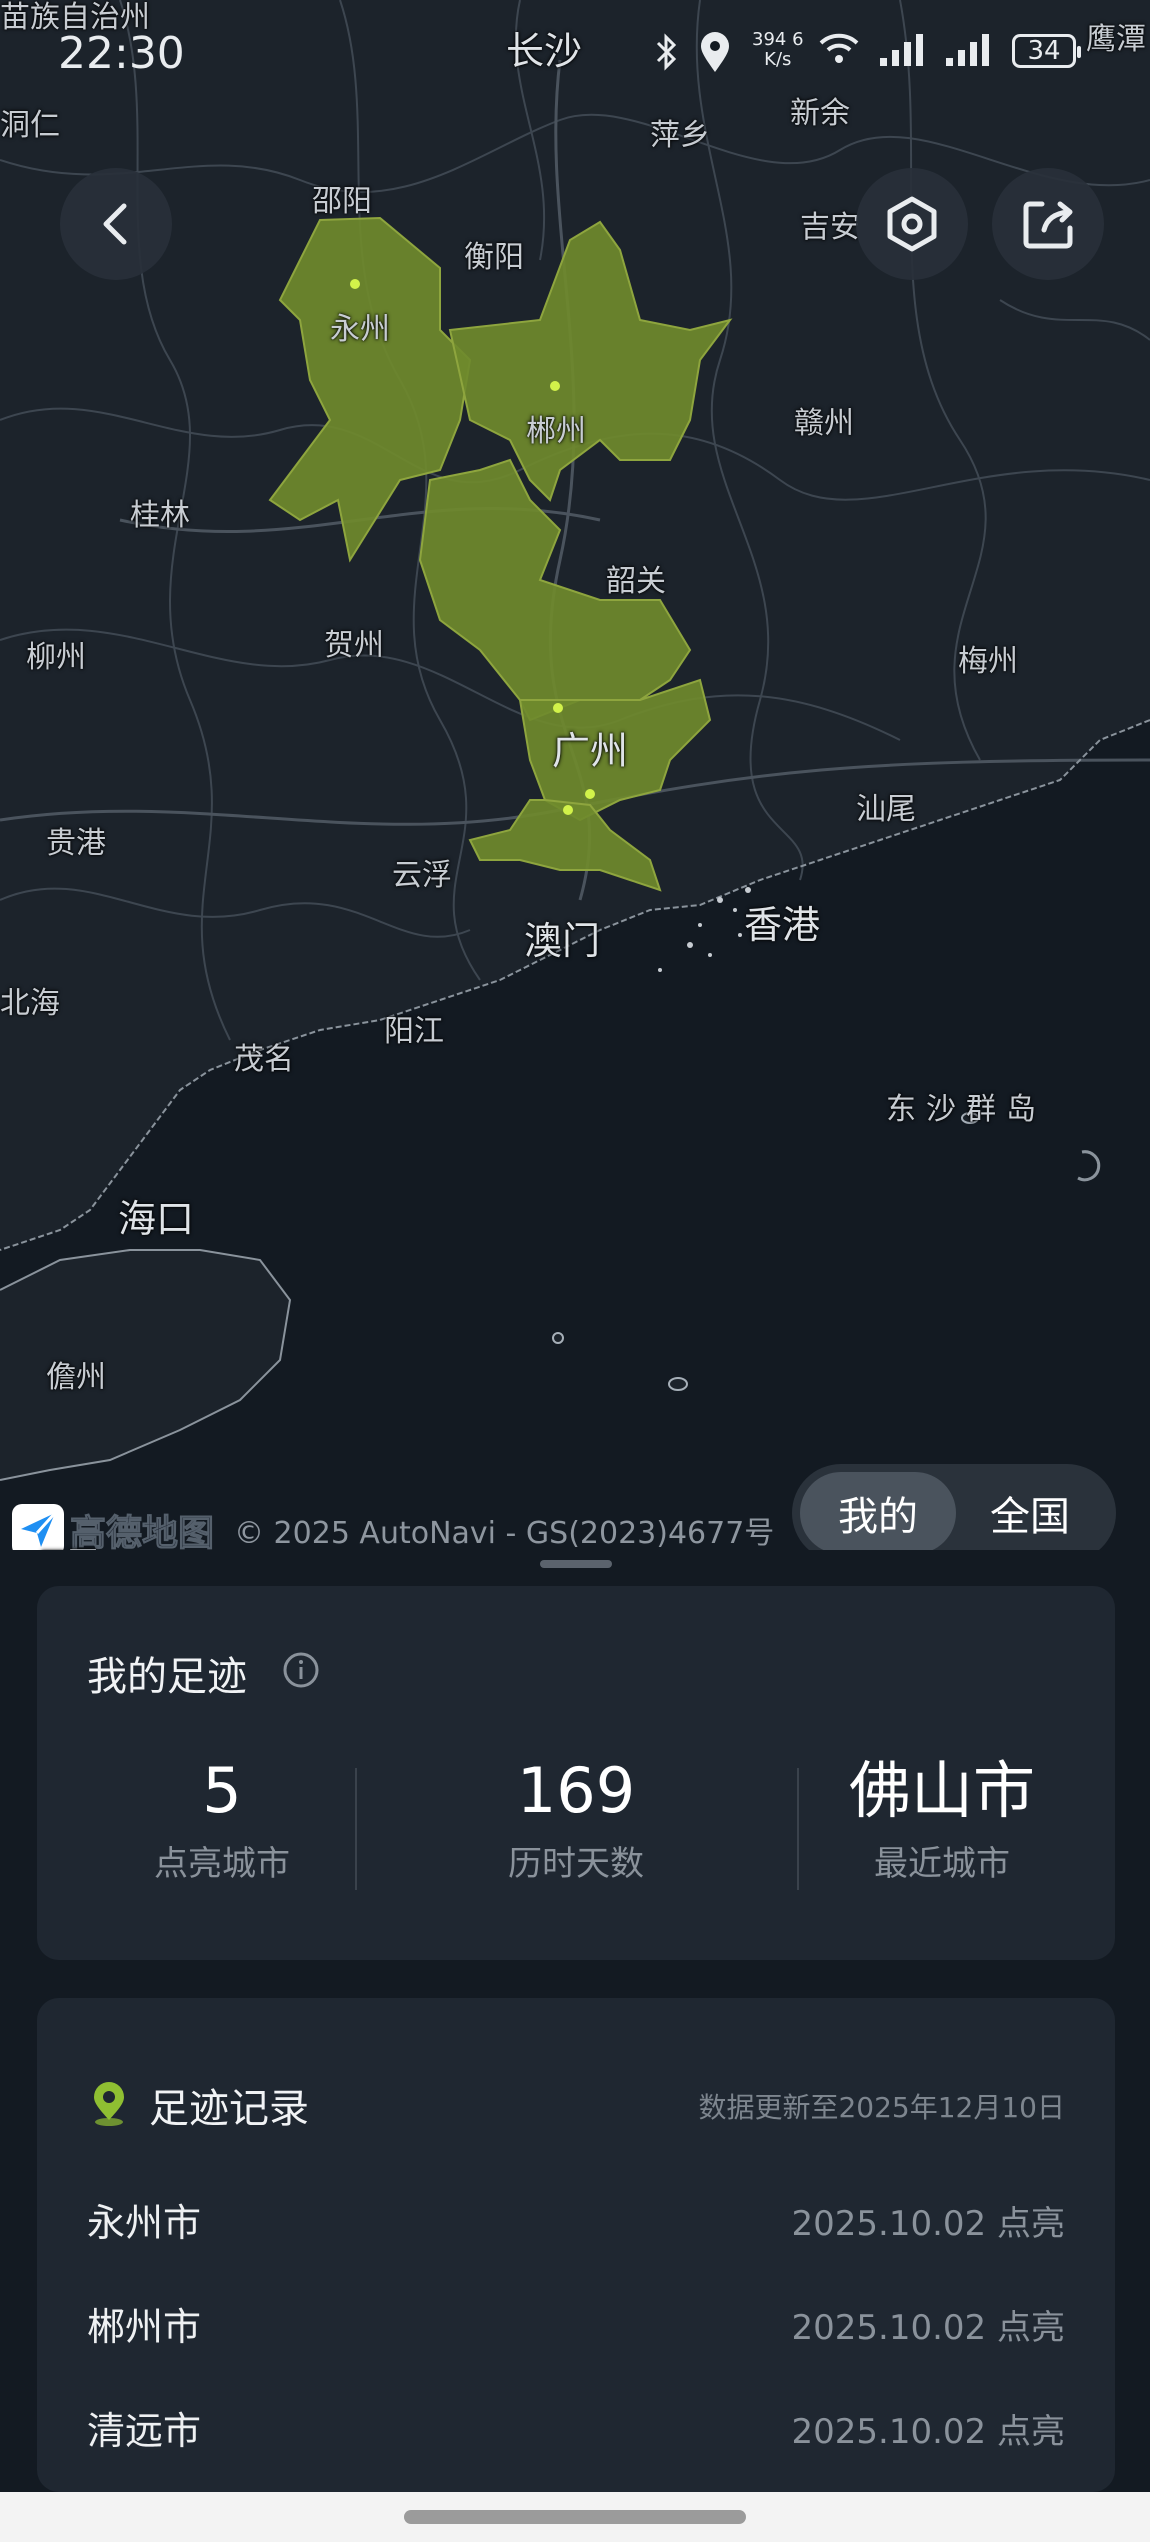 The image size is (1150, 2542). What do you see at coordinates (30, 125) in the screenshot?
I see `map-label: 洞仁` at bounding box center [30, 125].